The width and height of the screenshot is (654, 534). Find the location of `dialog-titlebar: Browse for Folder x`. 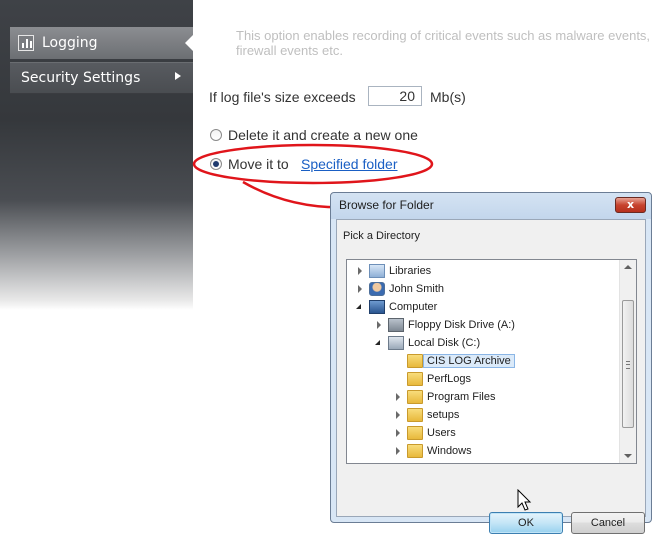

dialog-titlebar: Browse for Folder x is located at coordinates (491, 206).